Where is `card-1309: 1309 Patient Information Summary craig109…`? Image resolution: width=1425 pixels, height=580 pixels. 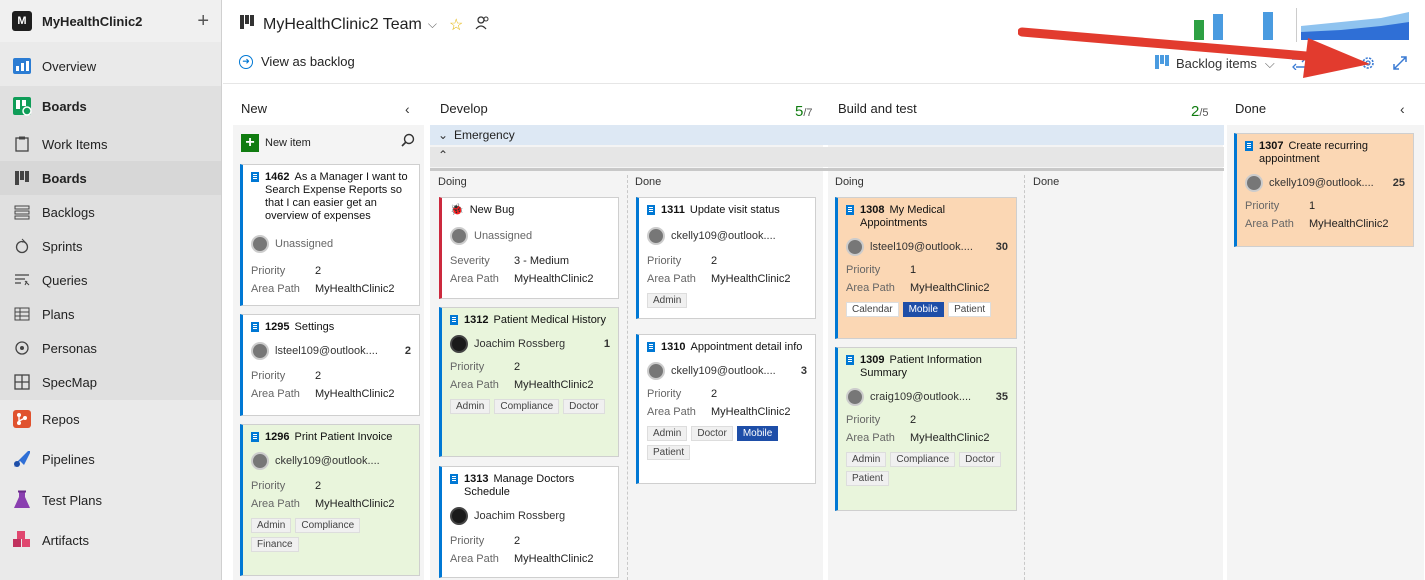 card-1309: 1309 Patient Information Summary craig109… is located at coordinates (926, 429).